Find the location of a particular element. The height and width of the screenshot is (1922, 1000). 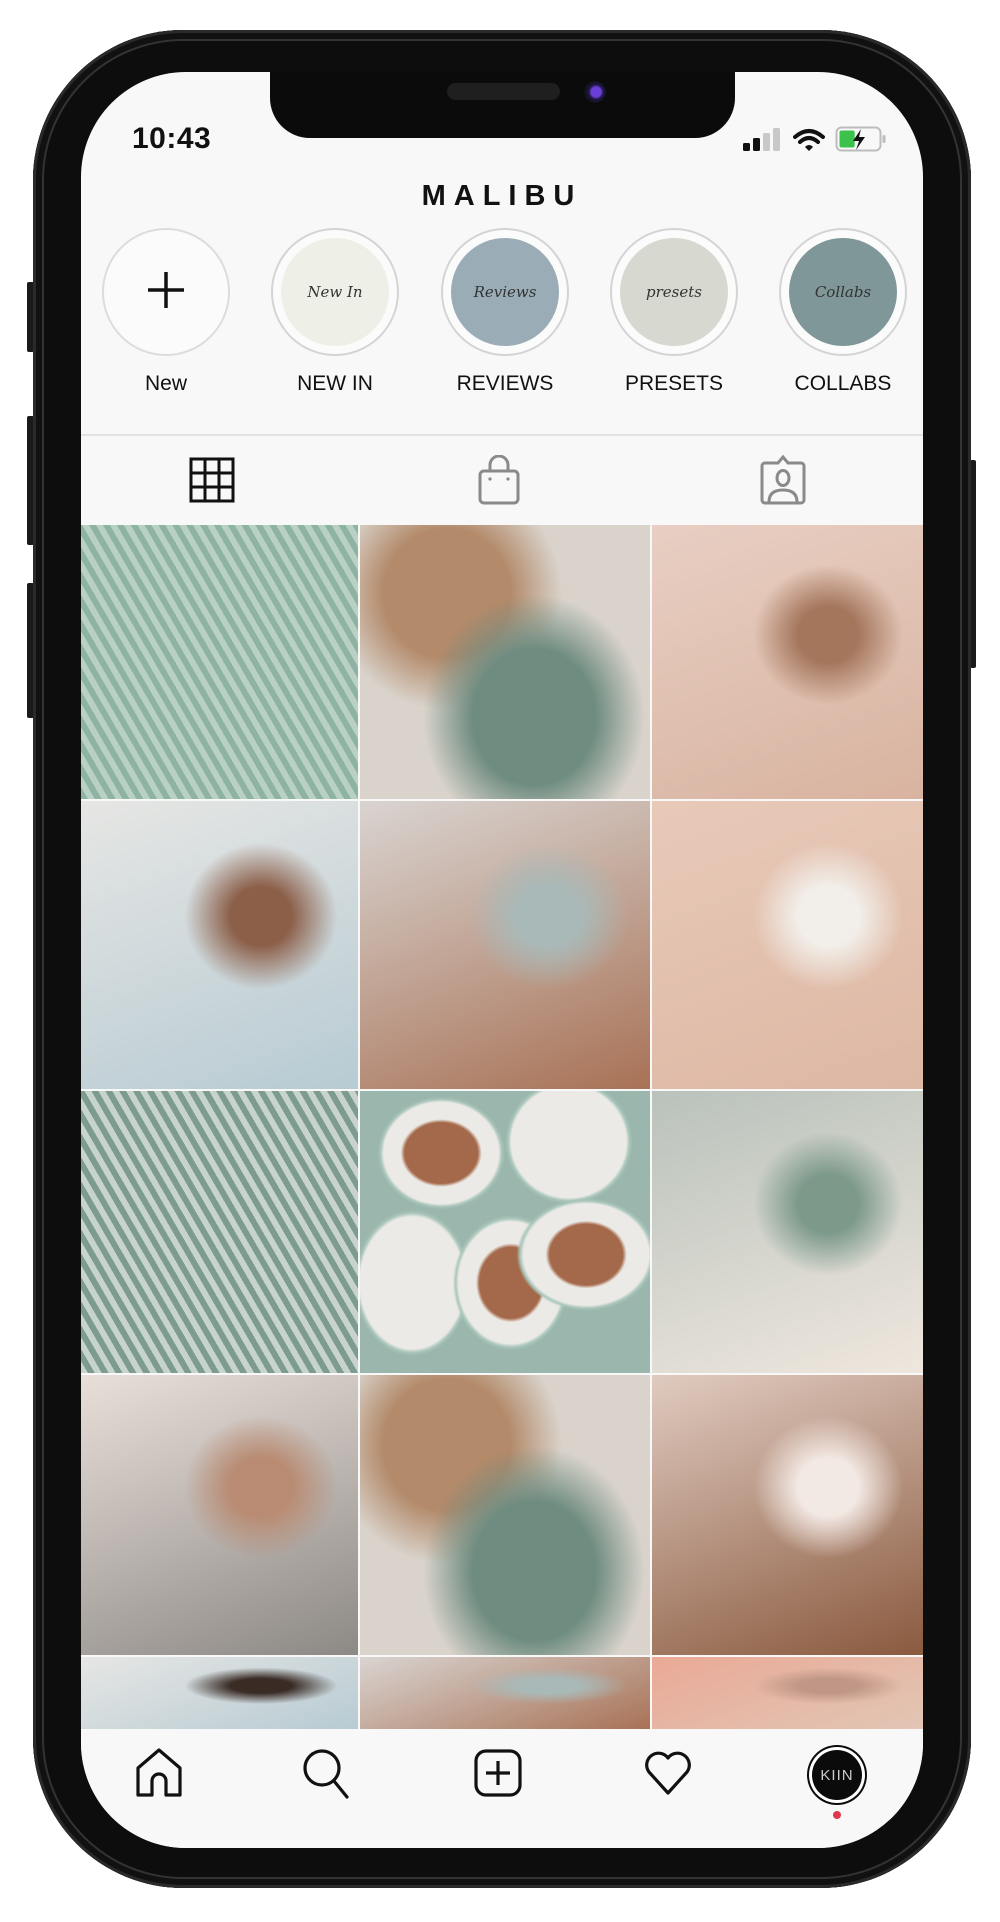

plus-icon is located at coordinates (166, 292).